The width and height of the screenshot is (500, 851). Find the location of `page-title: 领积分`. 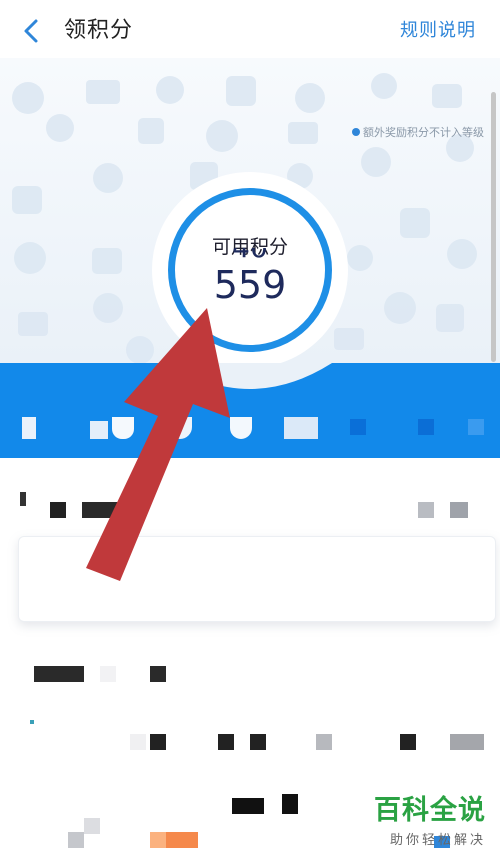

page-title: 领积分 is located at coordinates (99, 30).